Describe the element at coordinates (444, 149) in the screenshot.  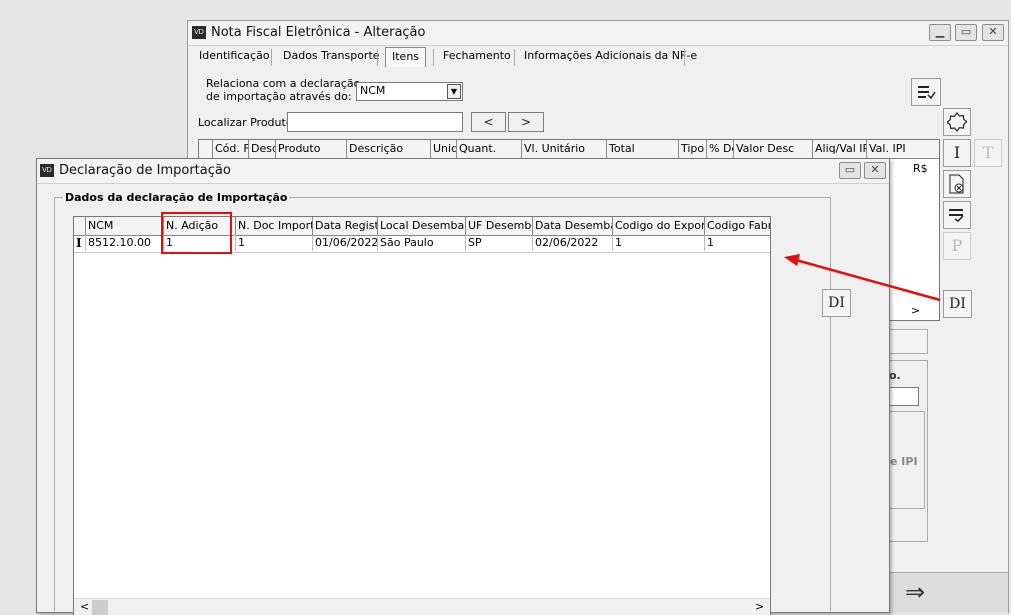
I see `grid-col-header: Unid` at that location.